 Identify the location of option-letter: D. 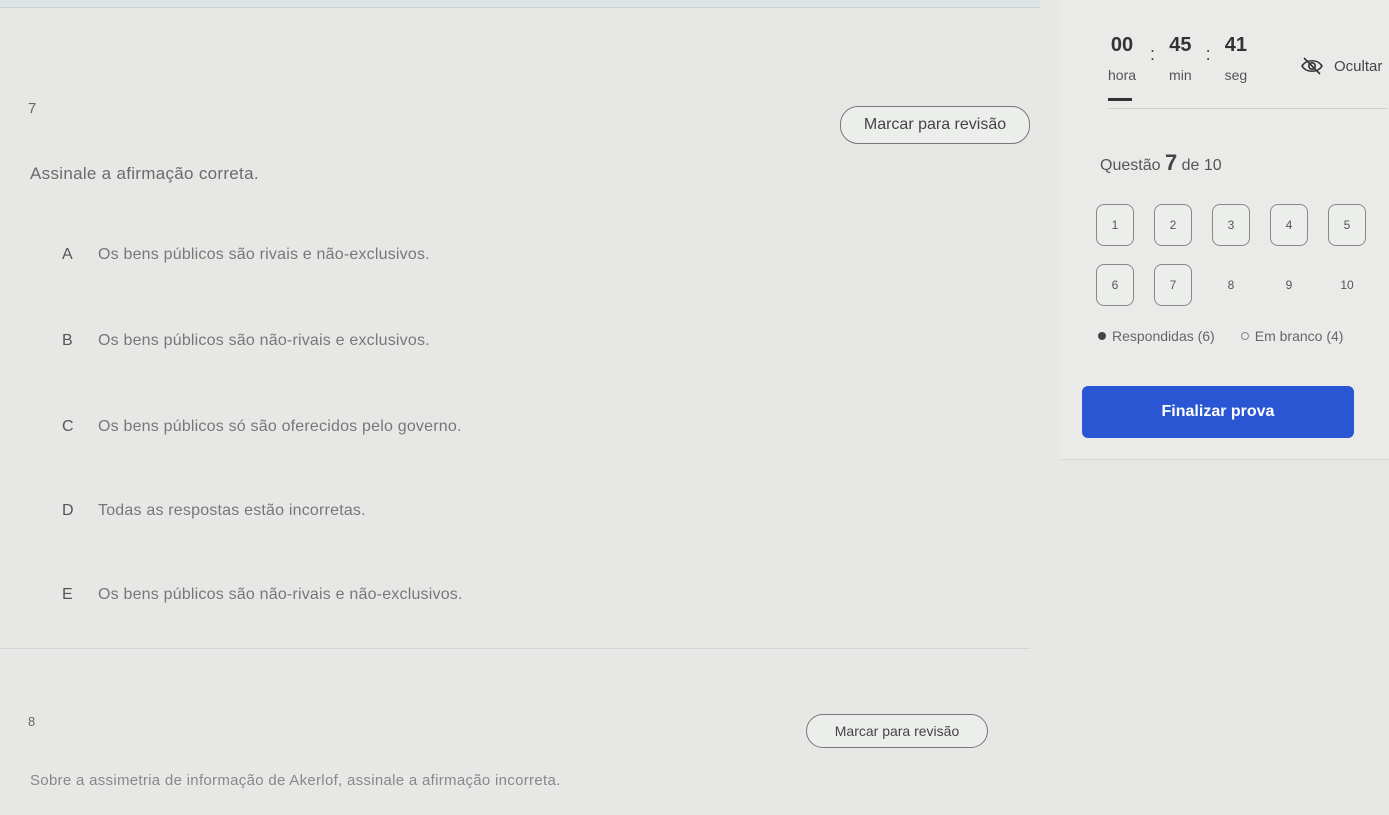
(68, 510).